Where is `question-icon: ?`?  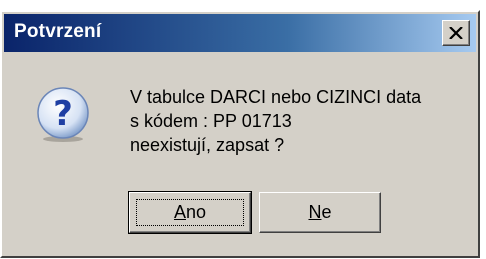 question-icon: ? is located at coordinates (63, 114).